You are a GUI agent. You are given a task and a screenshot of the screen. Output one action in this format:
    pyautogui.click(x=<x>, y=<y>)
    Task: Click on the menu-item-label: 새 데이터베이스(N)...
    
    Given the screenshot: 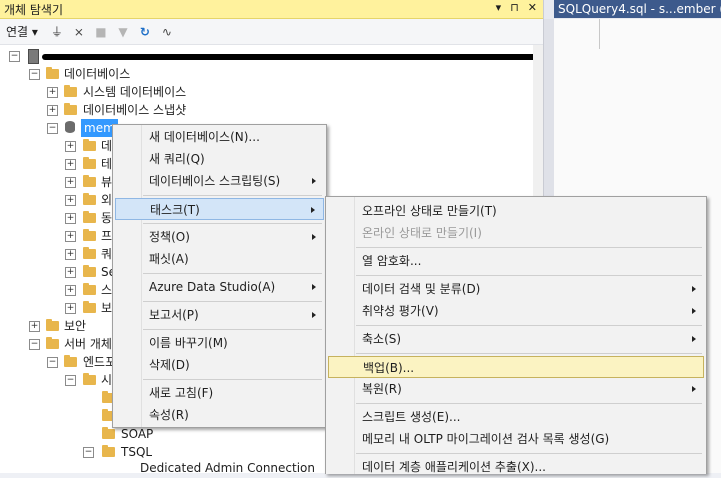 What is the action you would take?
    pyautogui.click(x=204, y=137)
    